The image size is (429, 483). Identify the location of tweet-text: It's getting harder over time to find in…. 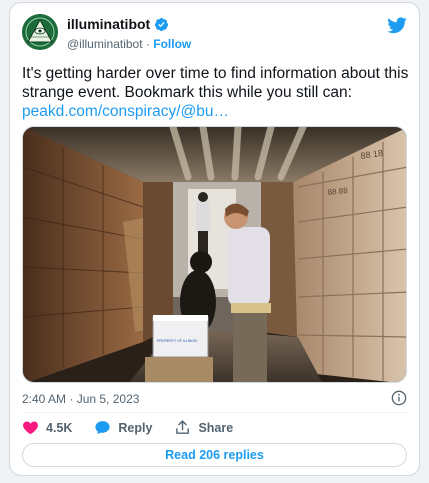
(217, 92).